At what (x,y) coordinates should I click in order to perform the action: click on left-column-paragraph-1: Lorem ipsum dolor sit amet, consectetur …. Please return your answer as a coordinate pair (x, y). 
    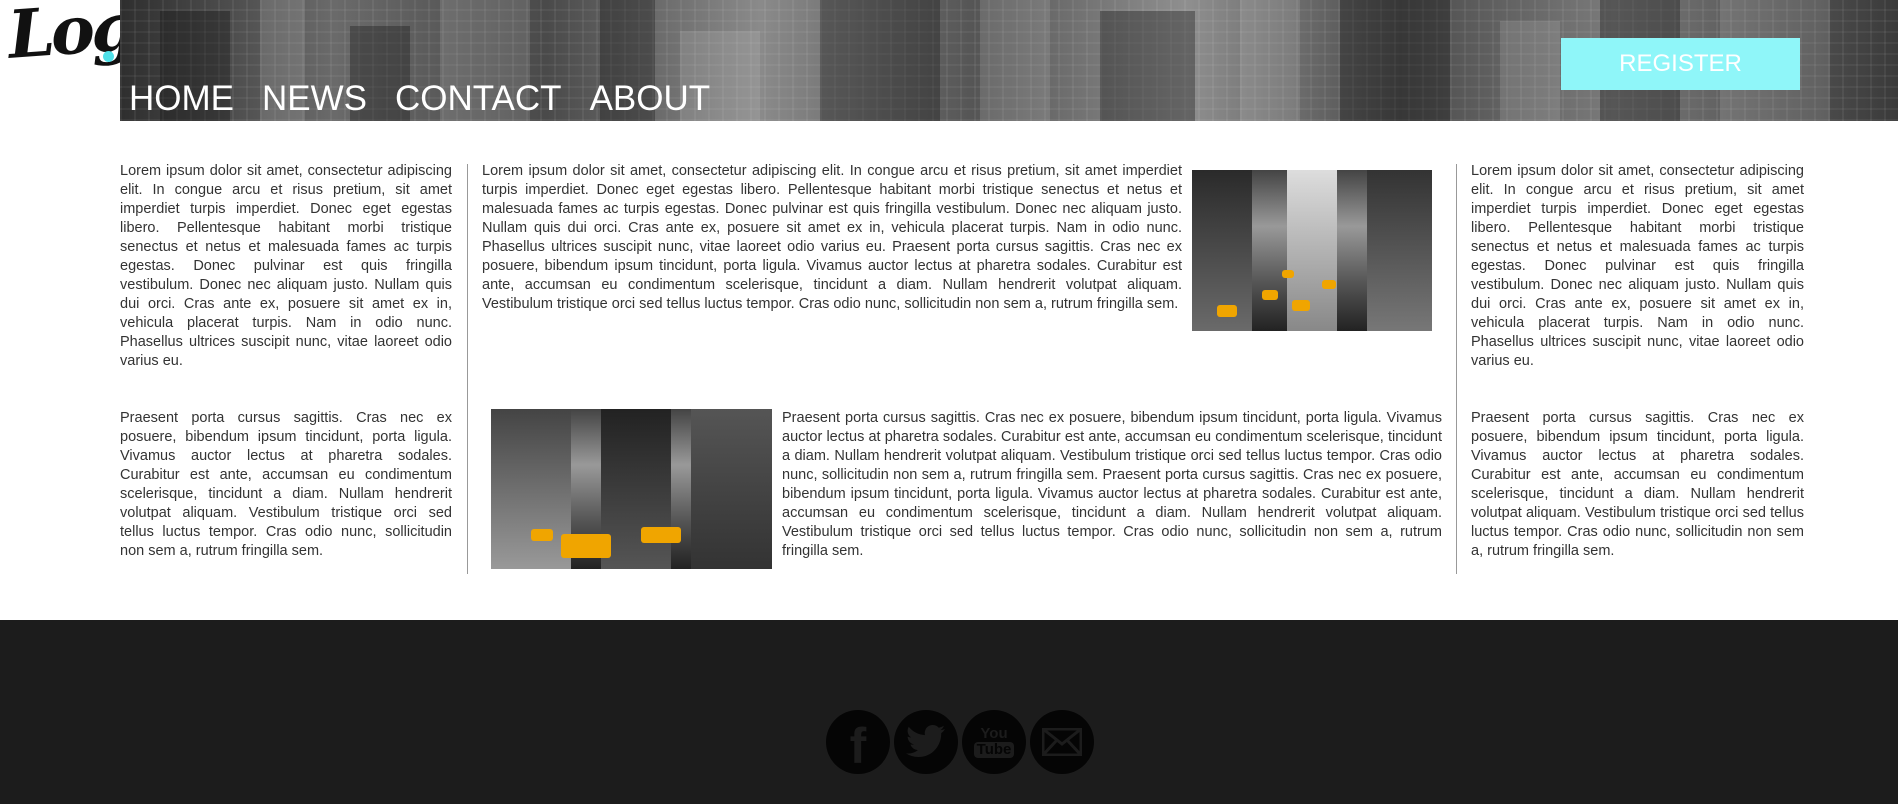
    Looking at the image, I should click on (286, 266).